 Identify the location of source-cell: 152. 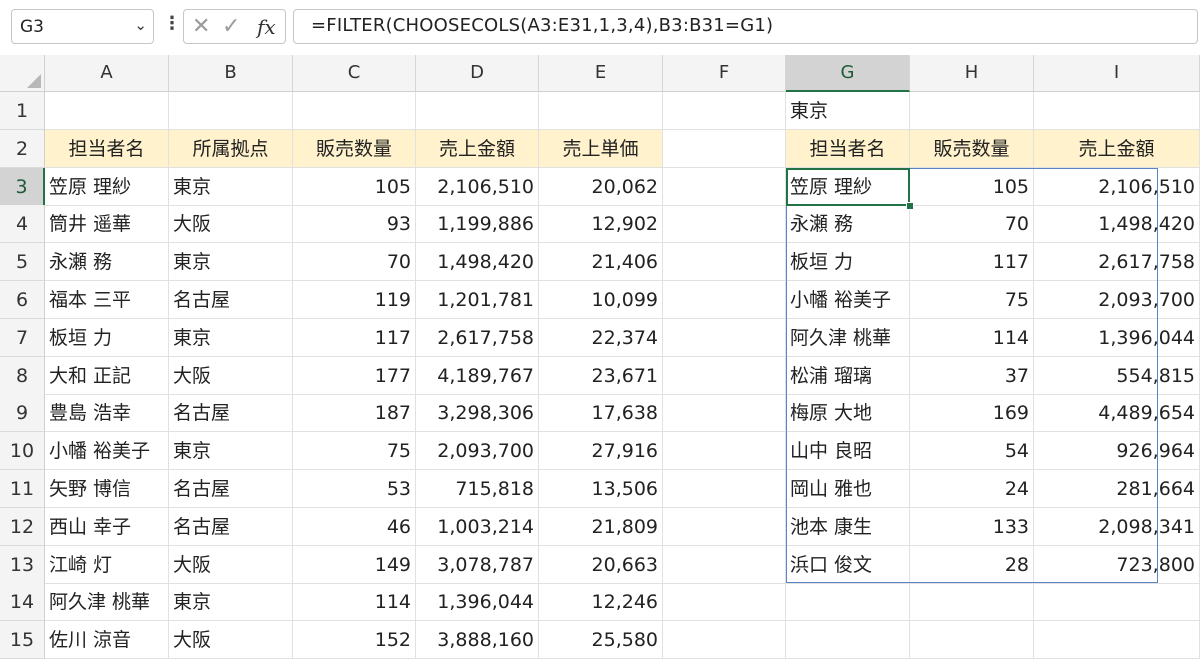
(354, 640).